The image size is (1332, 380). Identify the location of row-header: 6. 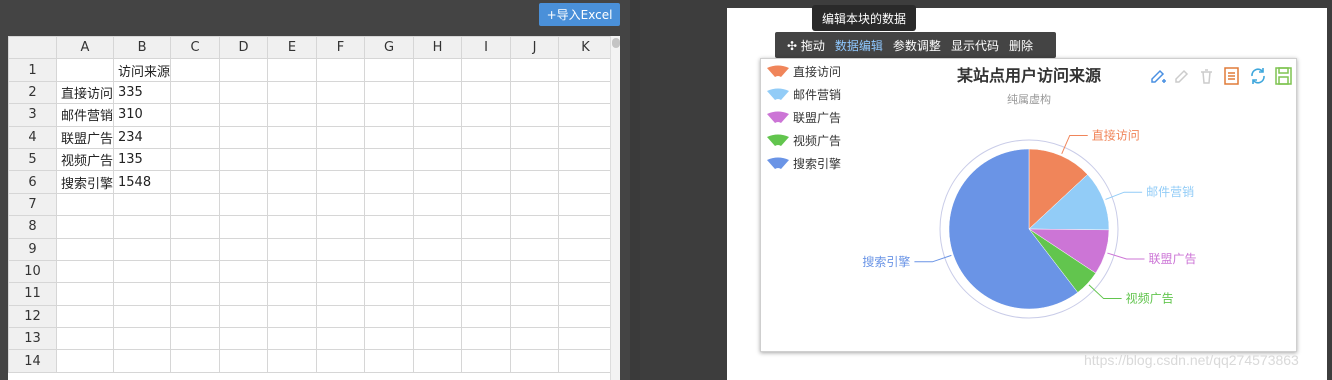
(32, 182).